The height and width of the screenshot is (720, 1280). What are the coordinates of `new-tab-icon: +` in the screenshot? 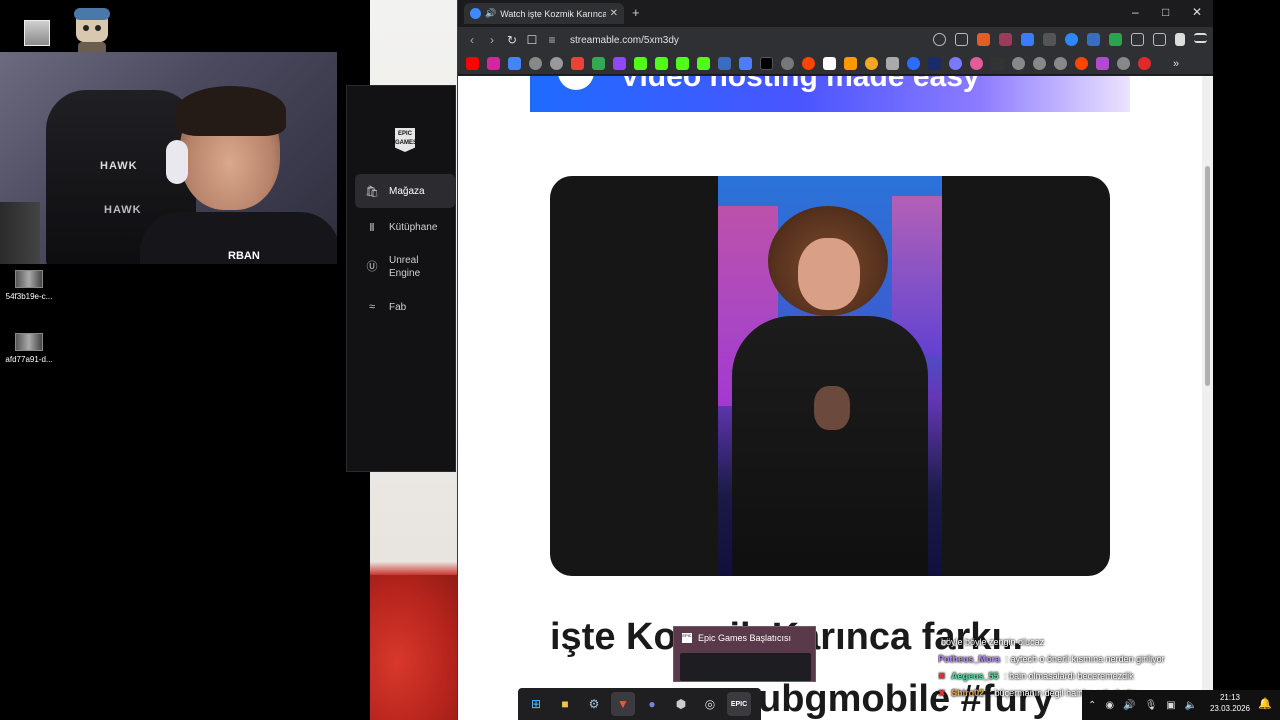 It's located at (636, 12).